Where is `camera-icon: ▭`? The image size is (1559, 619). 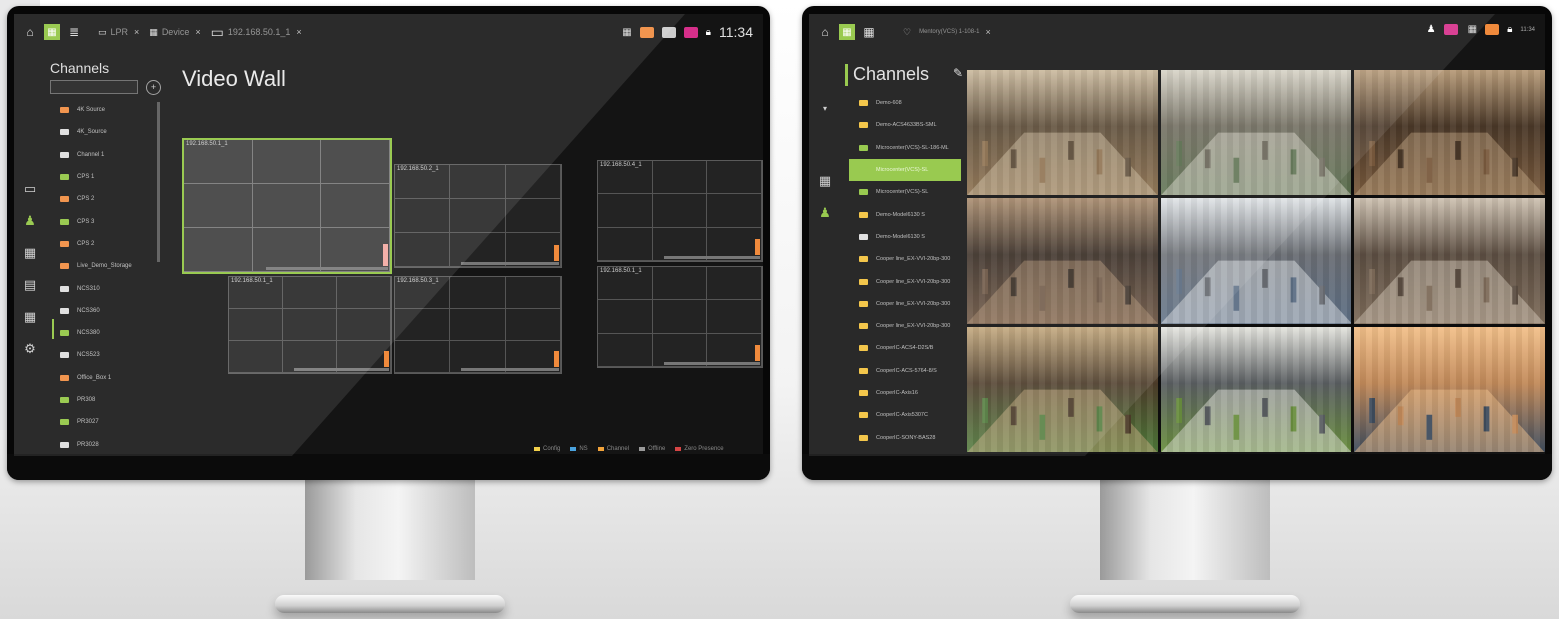 camera-icon: ▭ is located at coordinates (30, 189).